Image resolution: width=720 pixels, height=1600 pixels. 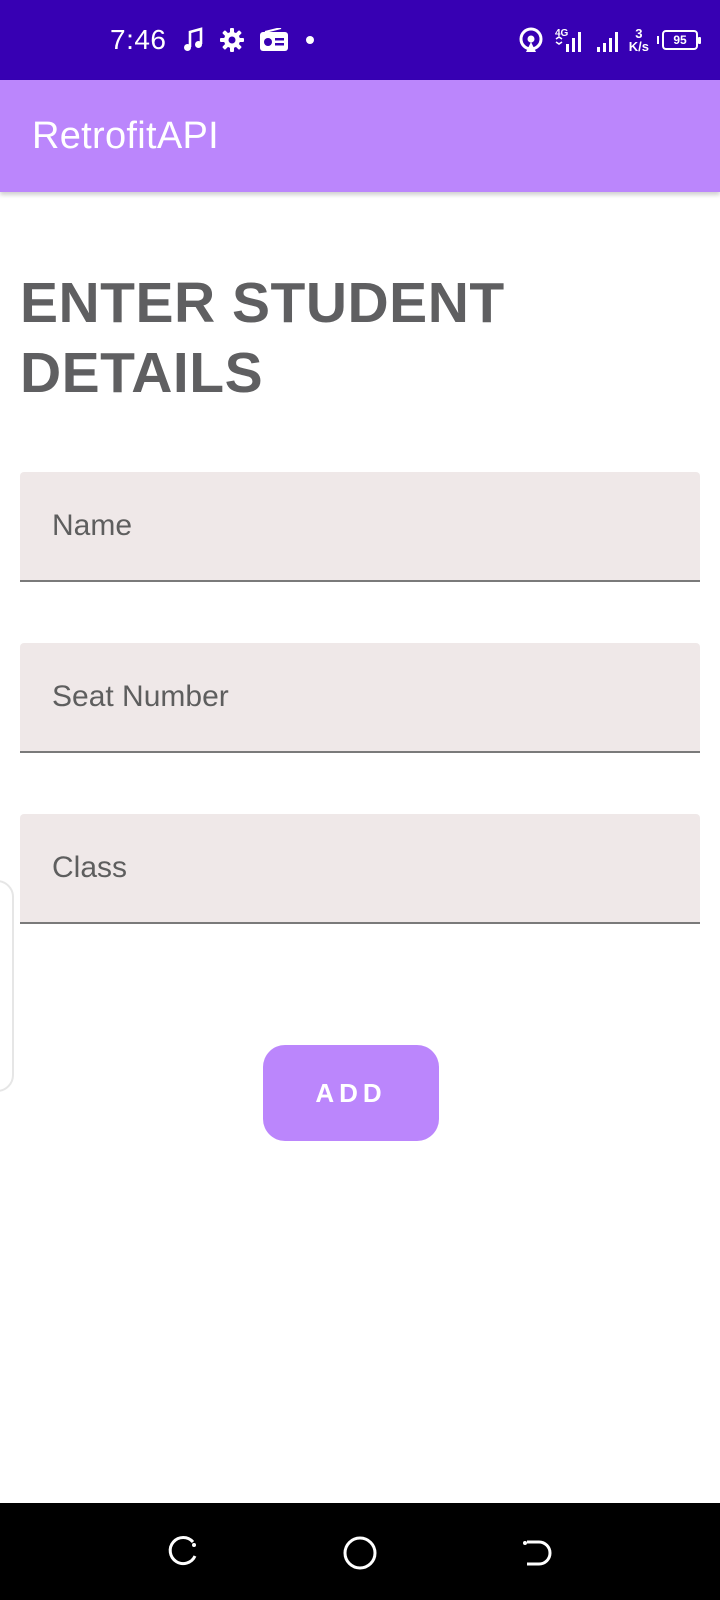 What do you see at coordinates (193, 40) in the screenshot?
I see `music-note-icon` at bounding box center [193, 40].